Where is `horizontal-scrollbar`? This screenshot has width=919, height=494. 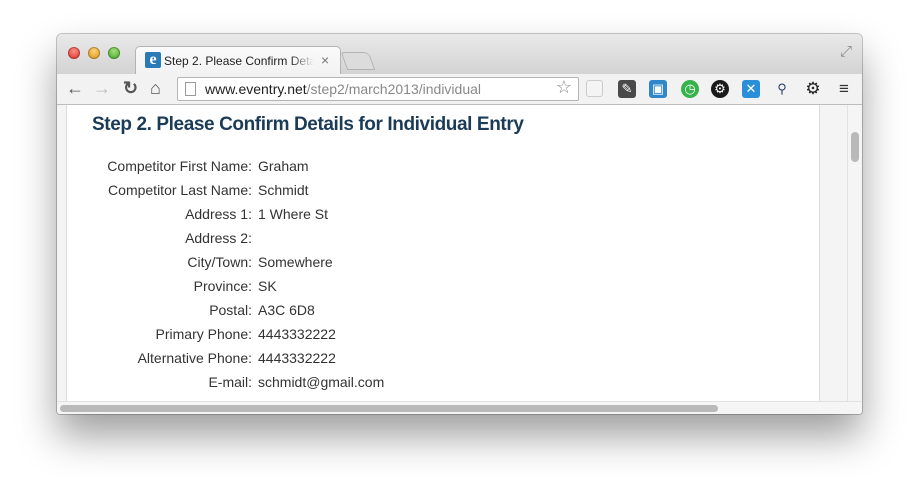 horizontal-scrollbar is located at coordinates (459, 407).